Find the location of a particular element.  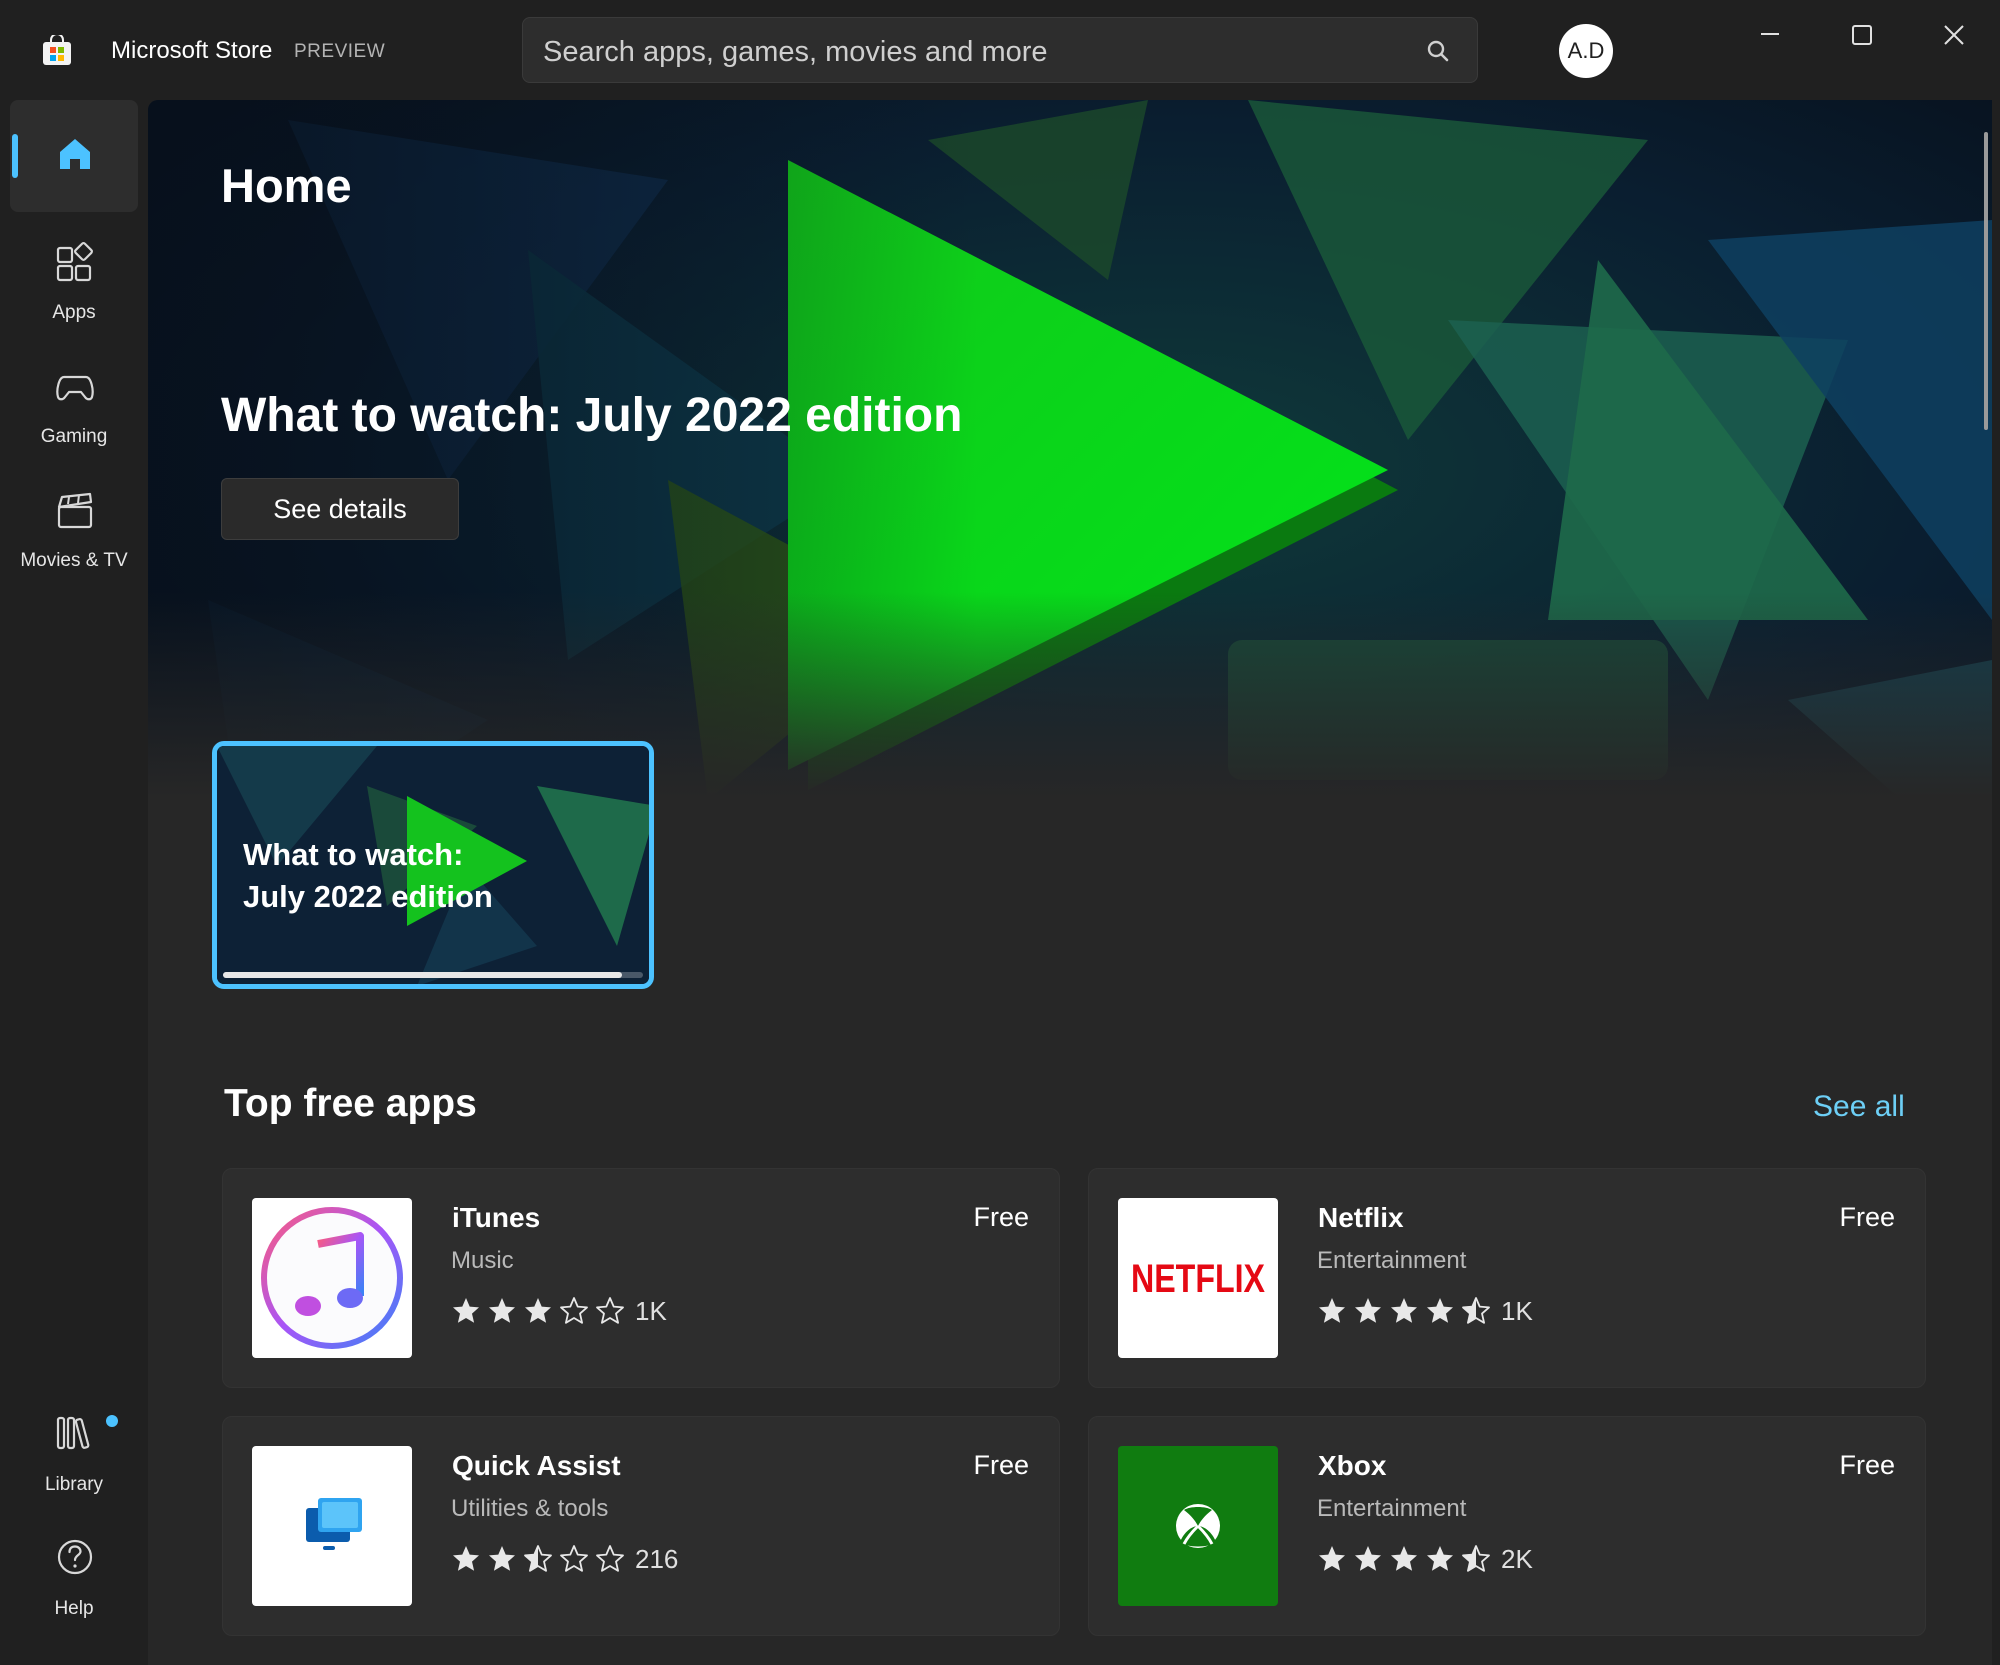

home-icon is located at coordinates (75, 154).